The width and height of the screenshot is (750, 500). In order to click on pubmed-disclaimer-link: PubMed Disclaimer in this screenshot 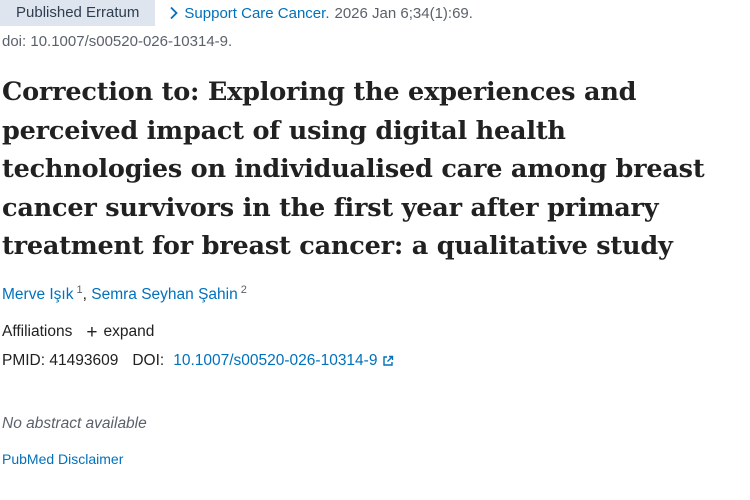, I will do `click(62, 459)`.